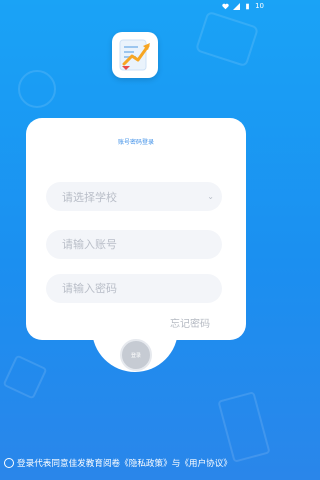 Image resolution: width=320 pixels, height=480 pixels. Describe the element at coordinates (247, 6) in the screenshot. I see `battery-icon` at that location.